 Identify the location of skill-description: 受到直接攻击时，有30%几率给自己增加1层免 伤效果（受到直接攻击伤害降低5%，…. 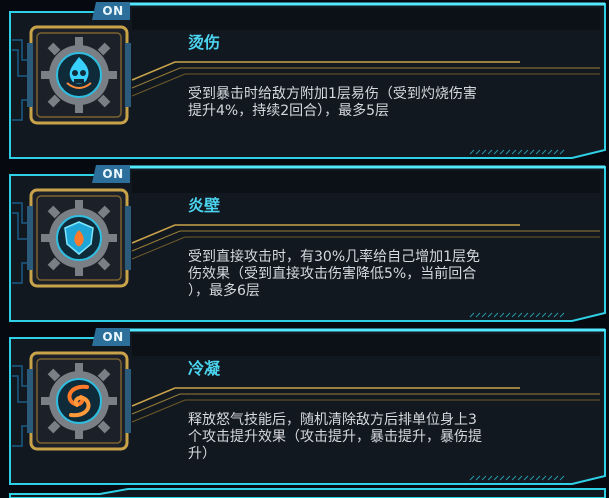
(378, 274).